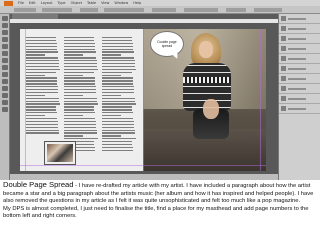  What do you see at coordinates (5, 60) in the screenshot?
I see `rectangle-frame-tool-icon` at bounding box center [5, 60].